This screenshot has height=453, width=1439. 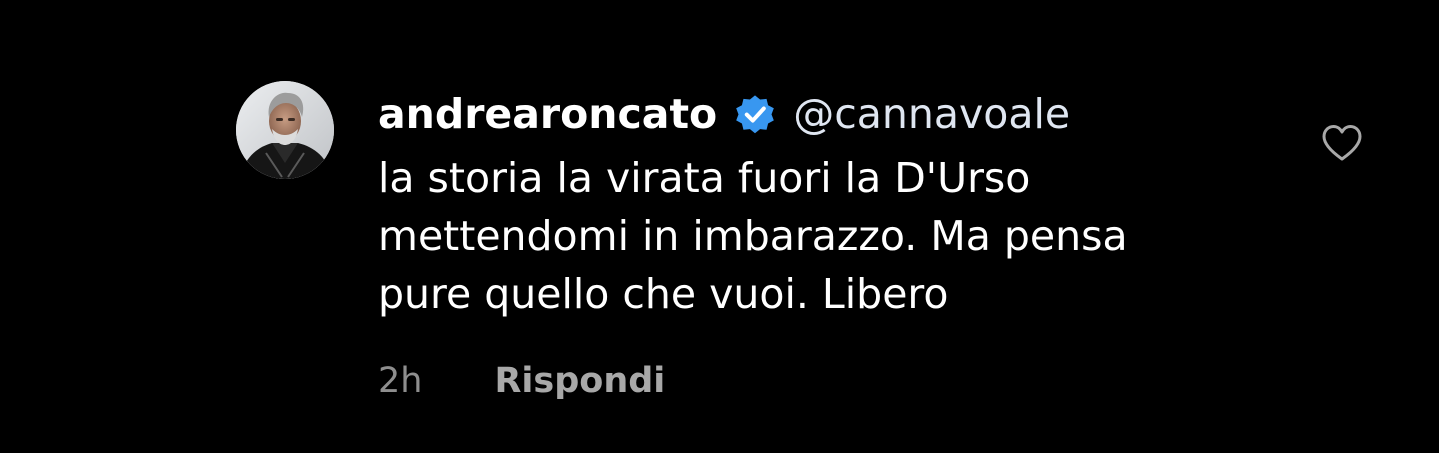 I want to click on mention-link: @cannavoale, so click(x=931, y=114).